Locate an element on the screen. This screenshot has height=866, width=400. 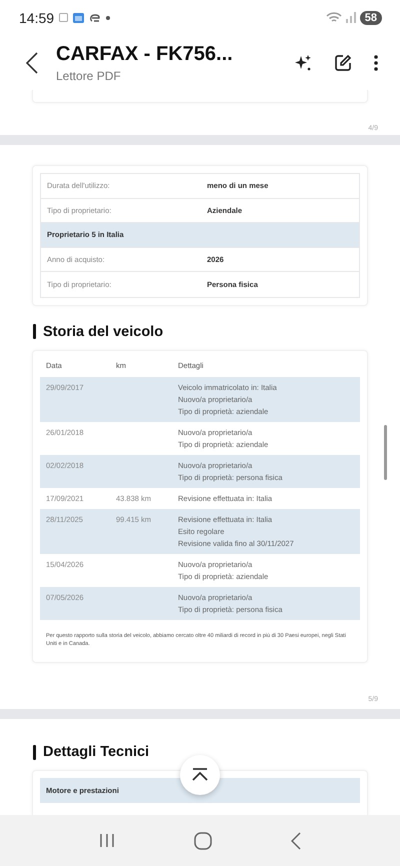
calendar-icon is located at coordinates (78, 17).